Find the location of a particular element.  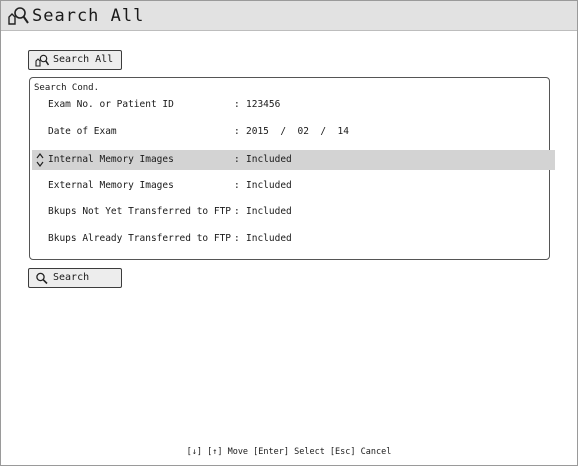

condition-value: 2015 / 02 / 14 is located at coordinates (297, 131).